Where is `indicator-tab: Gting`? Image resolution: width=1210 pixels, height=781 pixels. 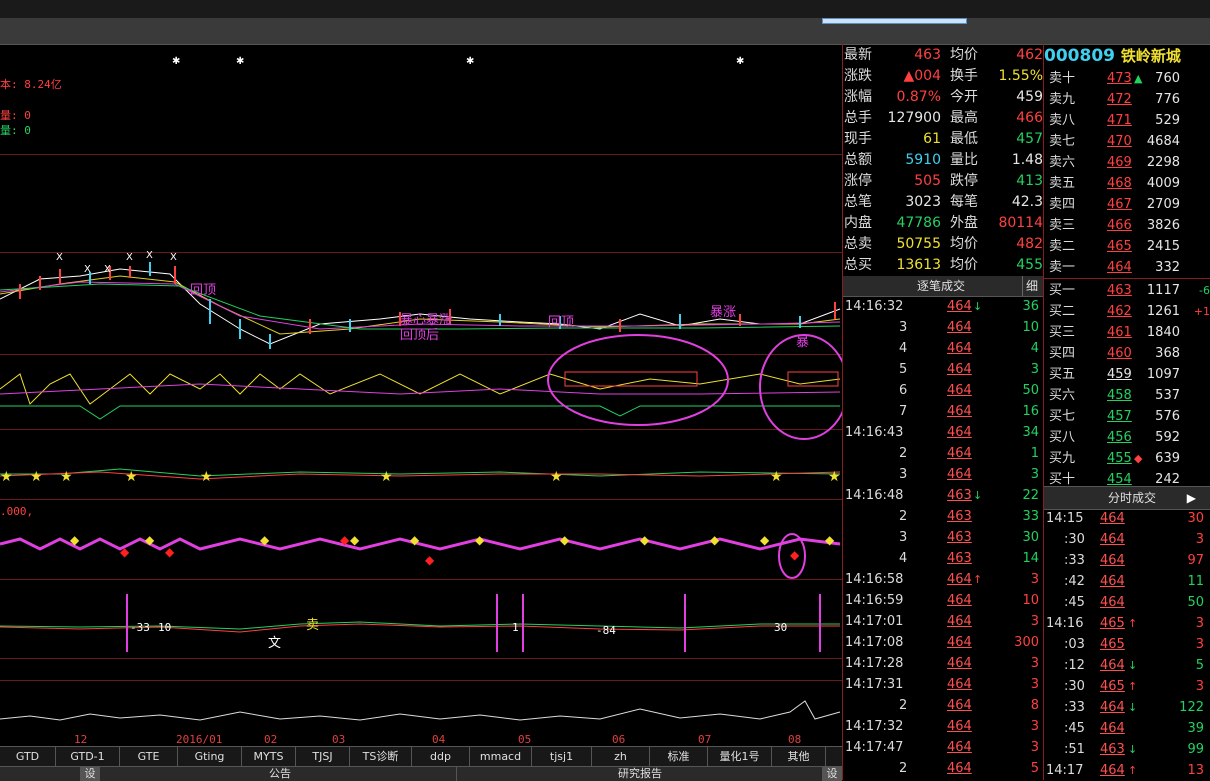 indicator-tab: Gting is located at coordinates (210, 757).